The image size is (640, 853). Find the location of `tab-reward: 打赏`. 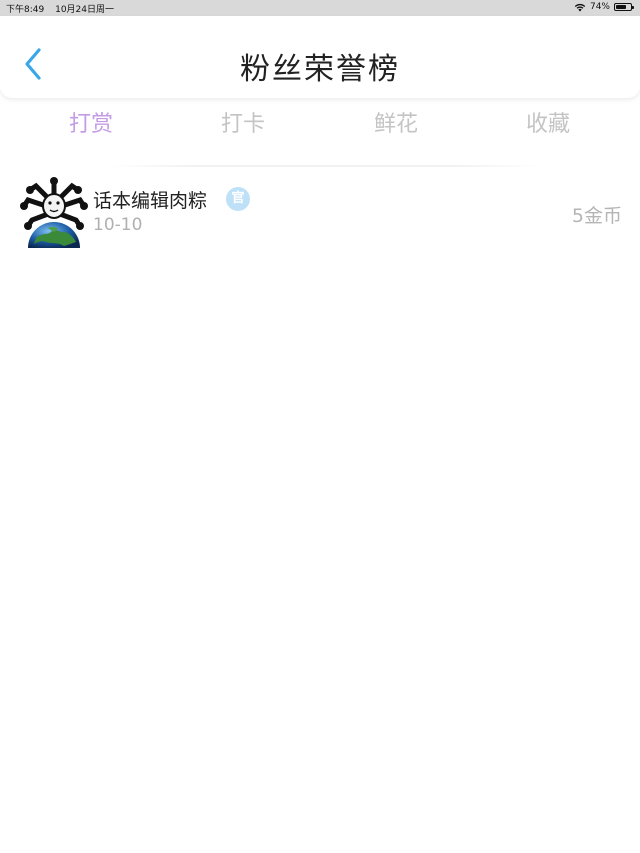

tab-reward: 打赏 is located at coordinates (91, 122).